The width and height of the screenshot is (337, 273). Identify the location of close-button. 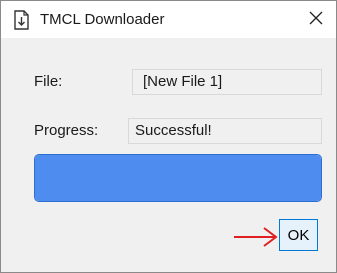
(316, 20).